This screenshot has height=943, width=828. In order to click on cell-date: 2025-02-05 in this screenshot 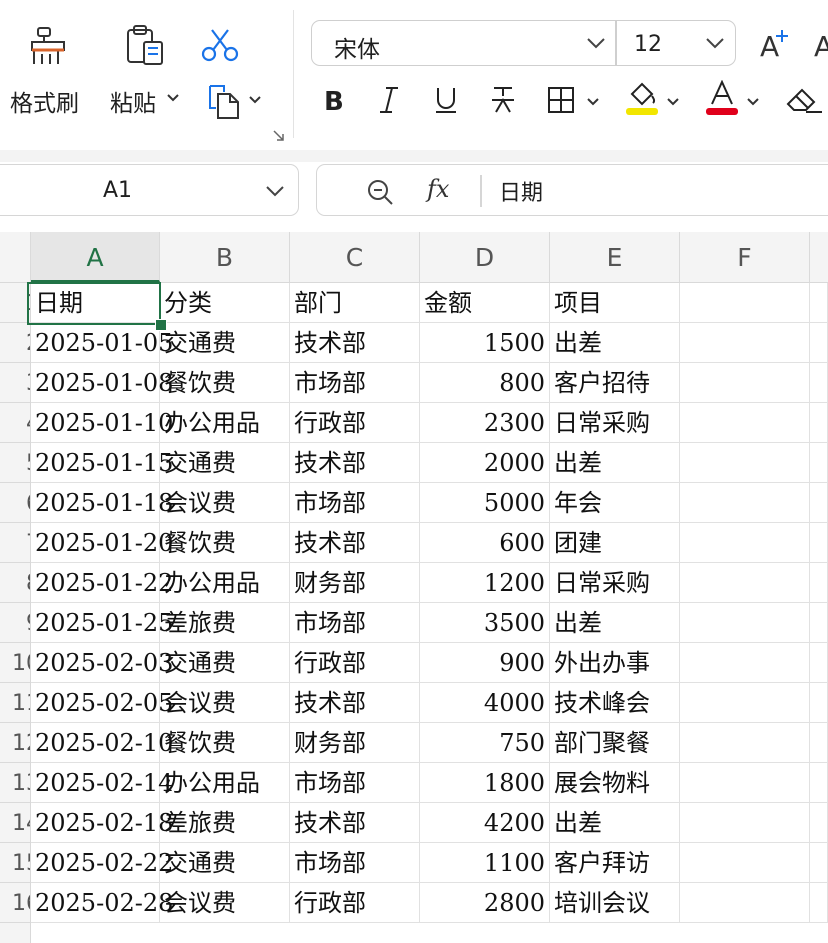, I will do `click(102, 703)`.